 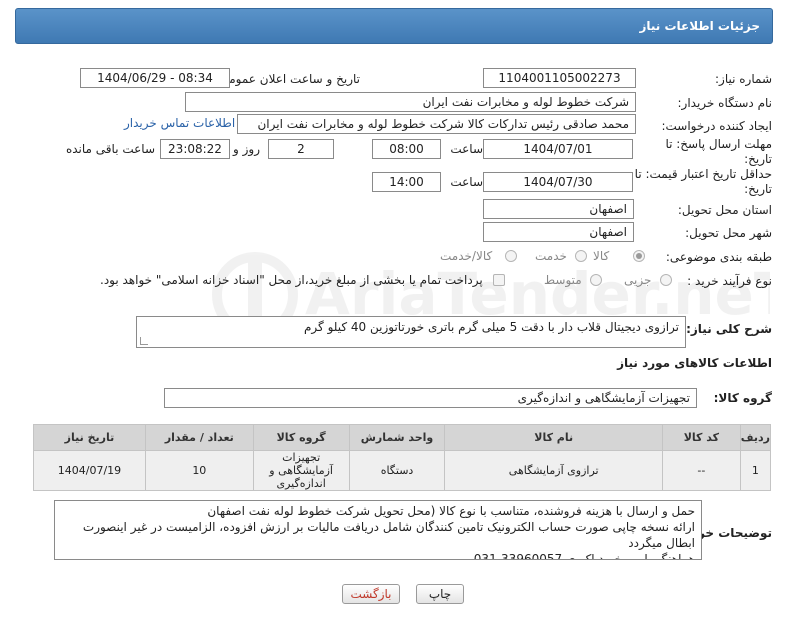 What do you see at coordinates (581, 256) in the screenshot?
I see `category-radio-service` at bounding box center [581, 256].